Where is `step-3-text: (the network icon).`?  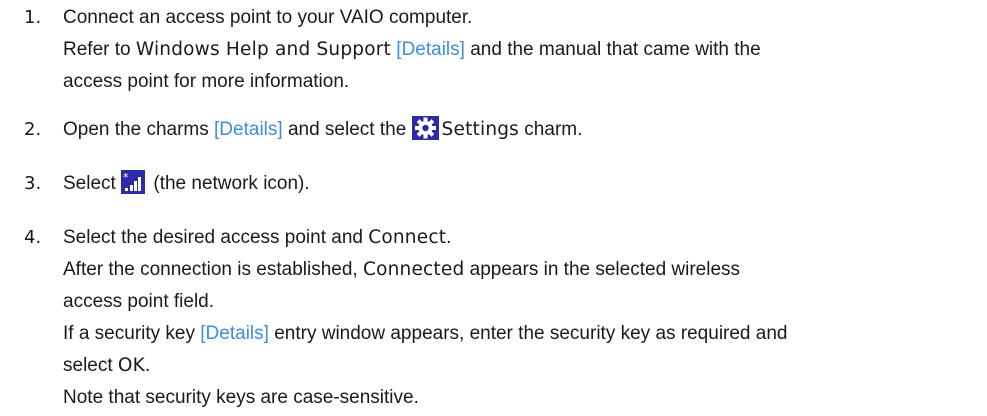
step-3-text: (the network icon). is located at coordinates (229, 183).